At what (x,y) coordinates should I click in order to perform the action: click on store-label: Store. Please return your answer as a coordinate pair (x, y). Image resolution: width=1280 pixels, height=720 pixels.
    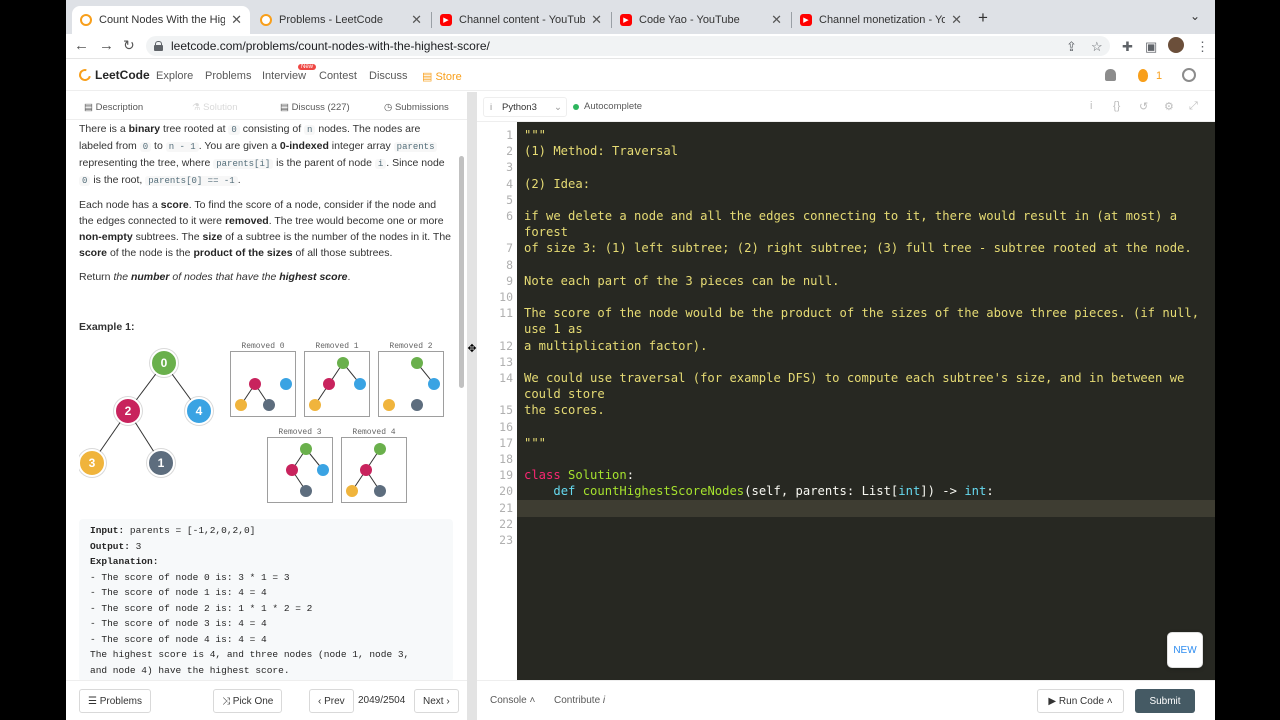
    Looking at the image, I should click on (448, 77).